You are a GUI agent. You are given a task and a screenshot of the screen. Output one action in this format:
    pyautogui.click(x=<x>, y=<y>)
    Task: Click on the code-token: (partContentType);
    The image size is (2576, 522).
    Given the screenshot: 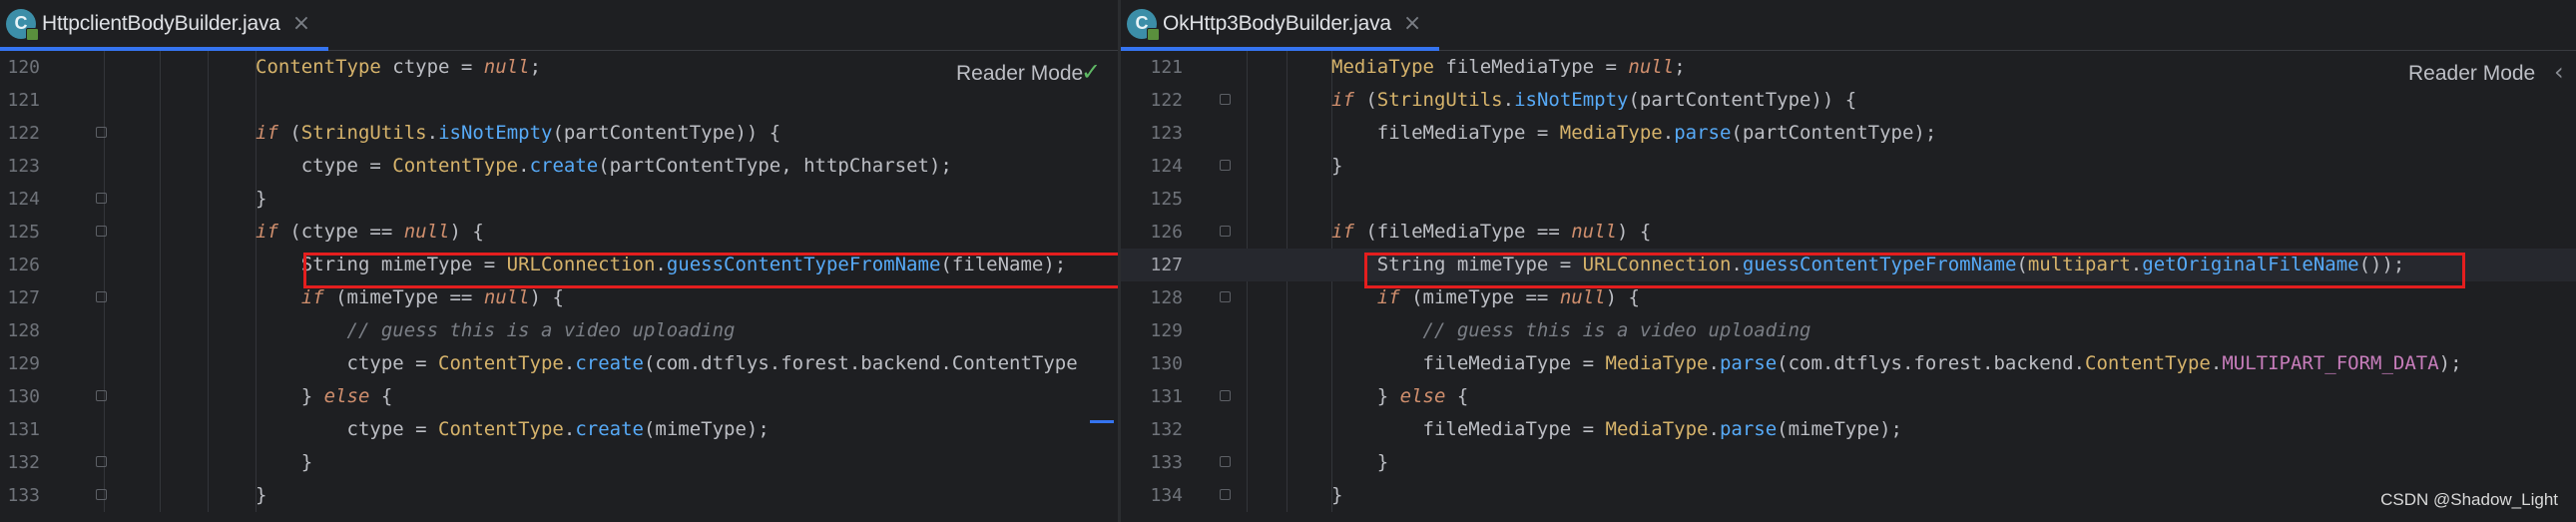 What is the action you would take?
    pyautogui.click(x=1834, y=133)
    